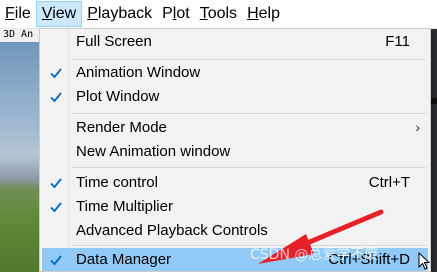 This screenshot has height=272, width=437. I want to click on menu-item-time-control: Time control Ctrl+T, so click(235, 182).